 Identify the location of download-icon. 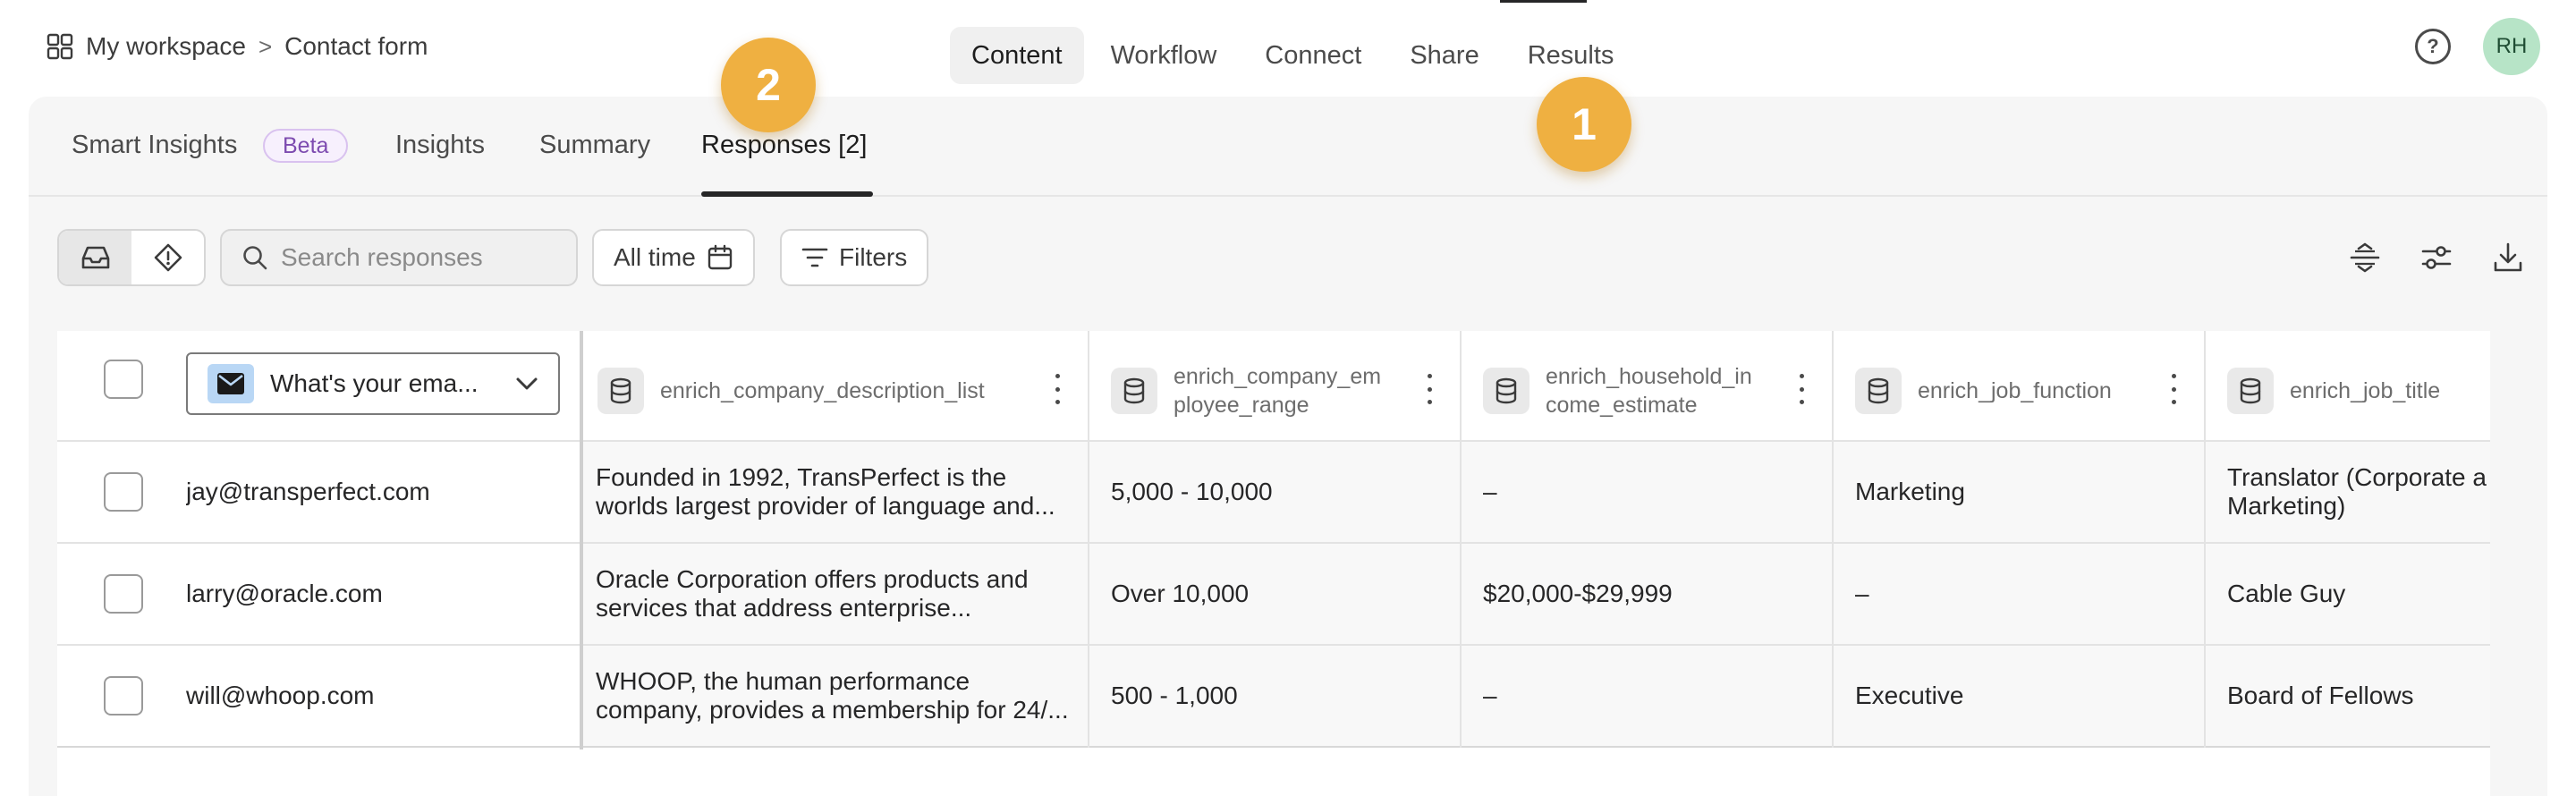
(2508, 257).